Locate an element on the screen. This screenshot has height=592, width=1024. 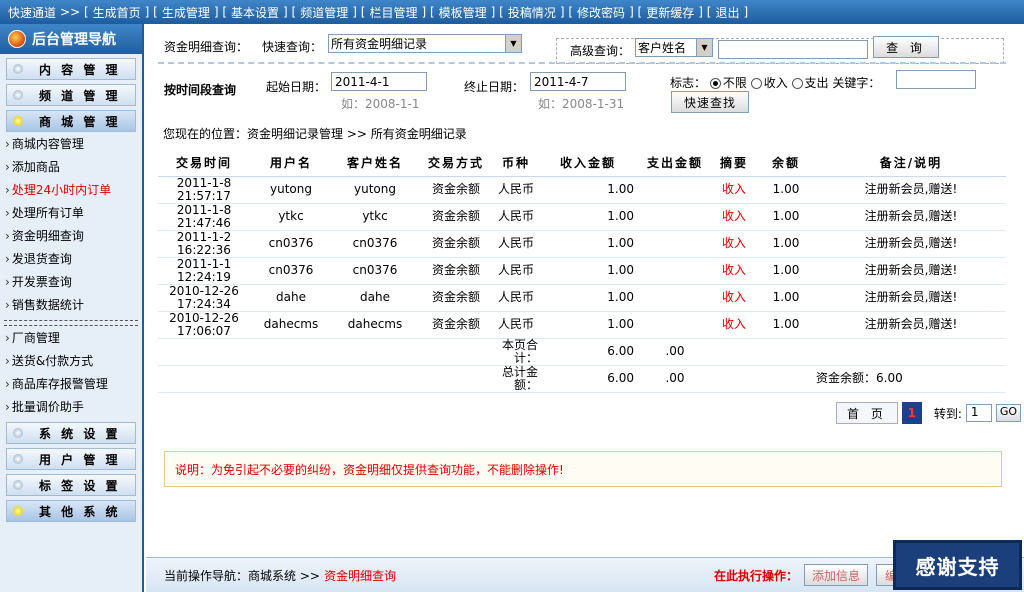
table-cell-user: cn0376 is located at coordinates (291, 244).